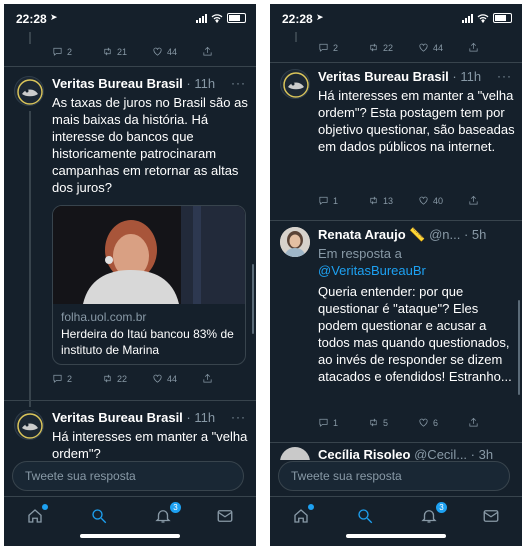  I want to click on thread-line, so click(296, 37).